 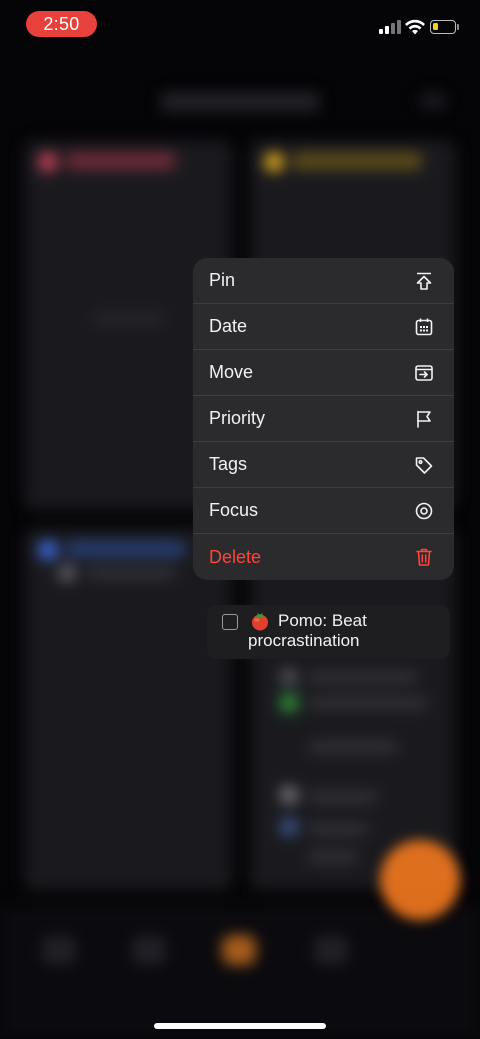 I want to click on menu-item-pin: Pin, so click(x=323, y=281).